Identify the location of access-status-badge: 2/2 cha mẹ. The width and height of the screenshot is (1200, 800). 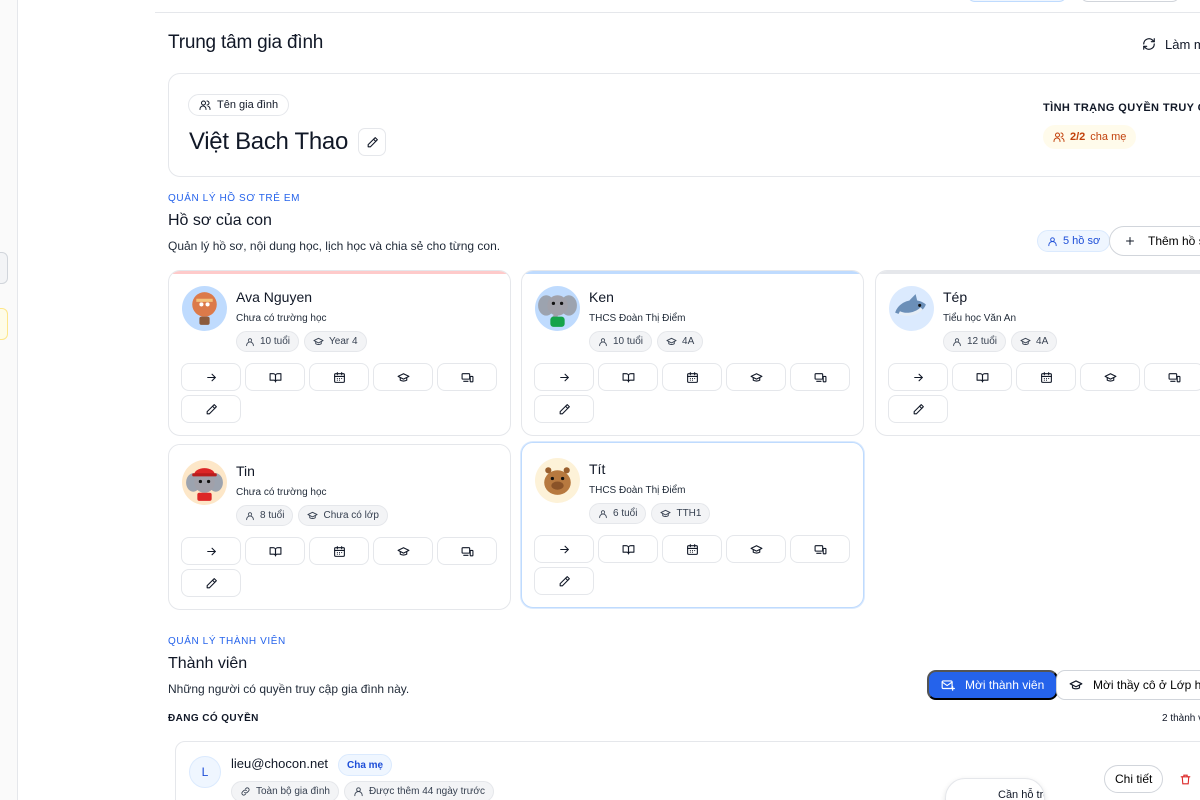
(1090, 137).